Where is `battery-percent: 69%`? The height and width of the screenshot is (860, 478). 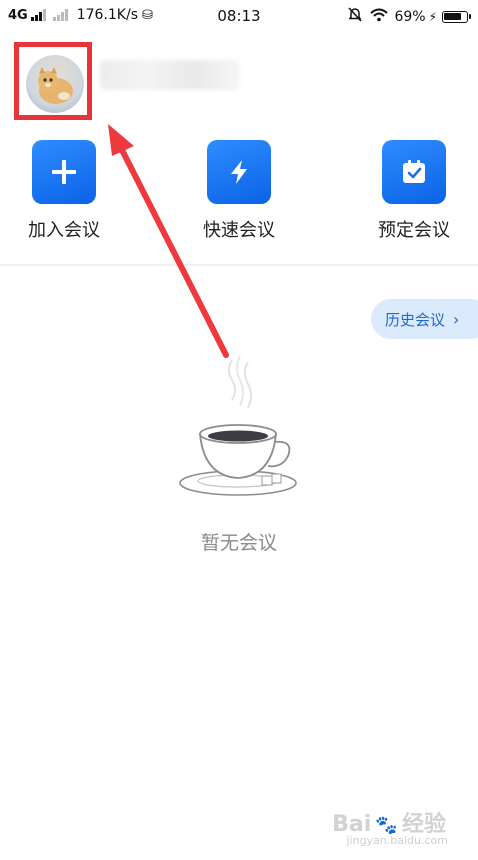 battery-percent: 69% is located at coordinates (410, 16).